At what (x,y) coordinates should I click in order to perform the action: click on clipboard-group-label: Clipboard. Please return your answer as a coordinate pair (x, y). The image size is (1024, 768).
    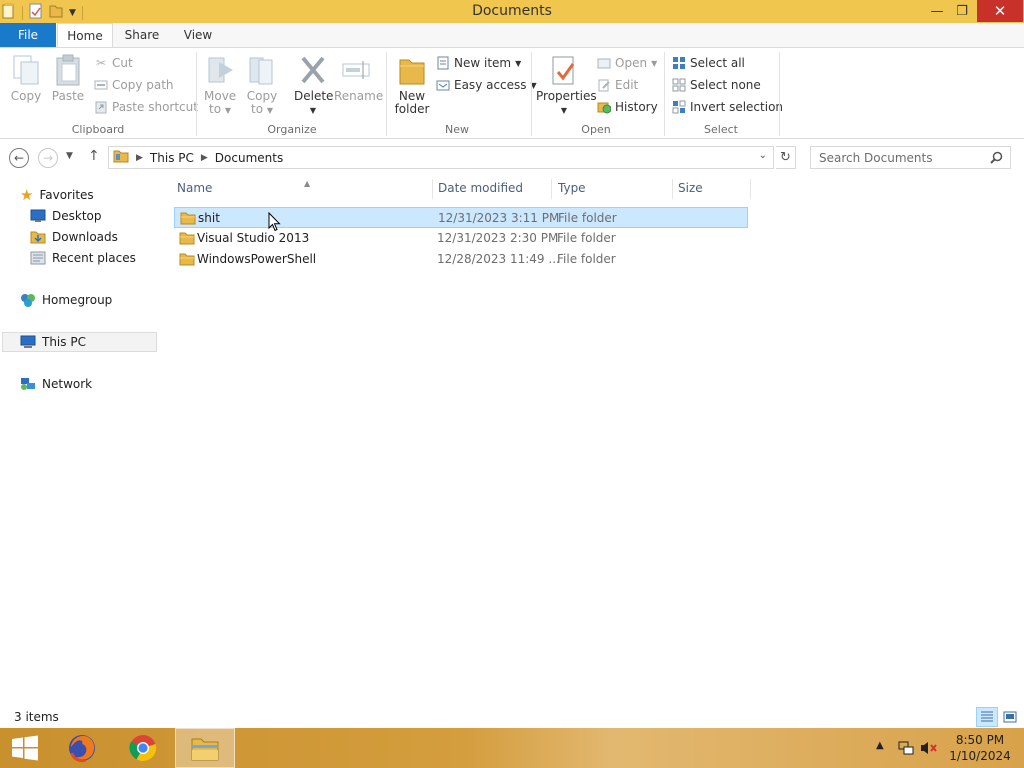
    Looking at the image, I should click on (98, 129).